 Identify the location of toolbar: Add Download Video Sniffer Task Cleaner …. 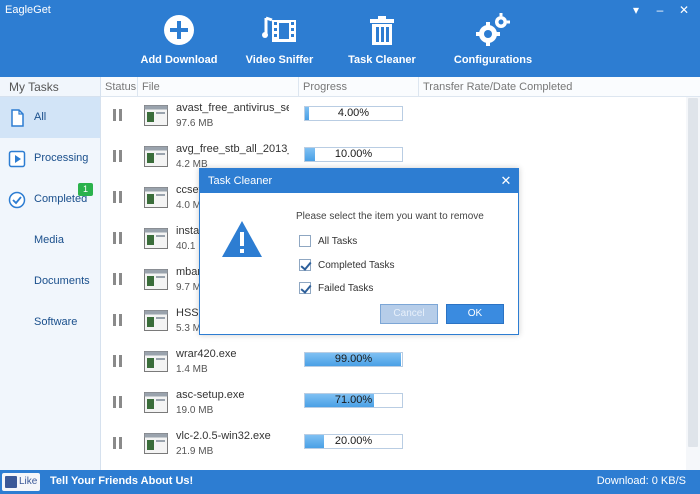
(341, 41).